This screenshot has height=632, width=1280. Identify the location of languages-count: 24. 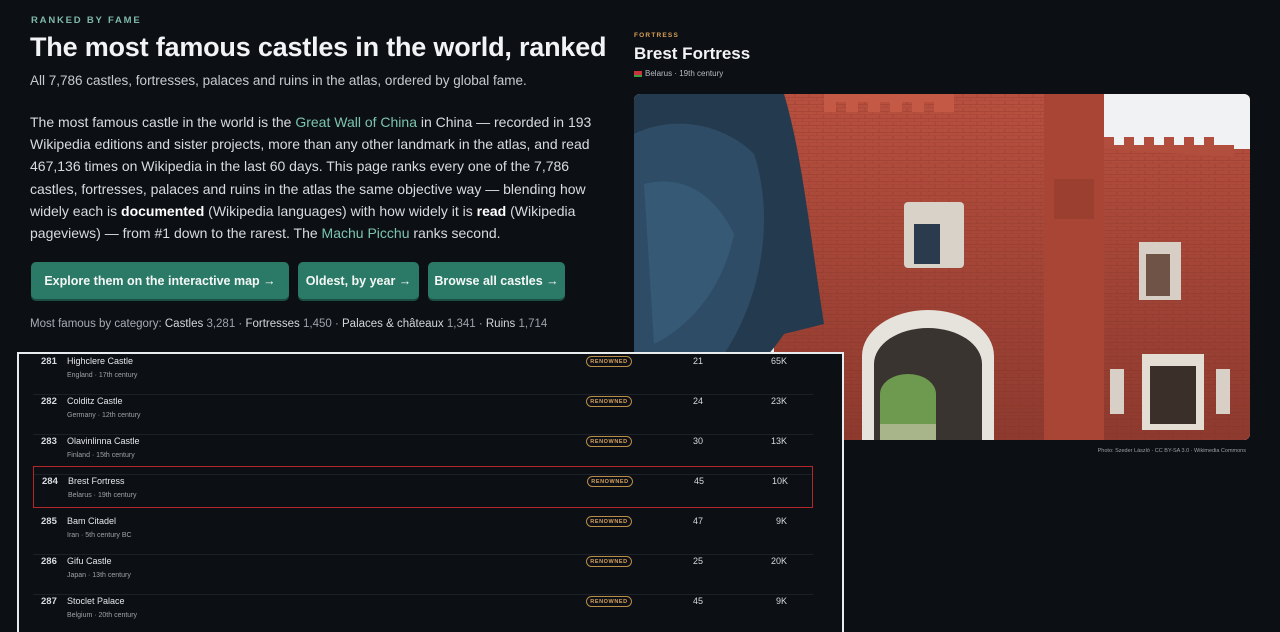
(697, 401).